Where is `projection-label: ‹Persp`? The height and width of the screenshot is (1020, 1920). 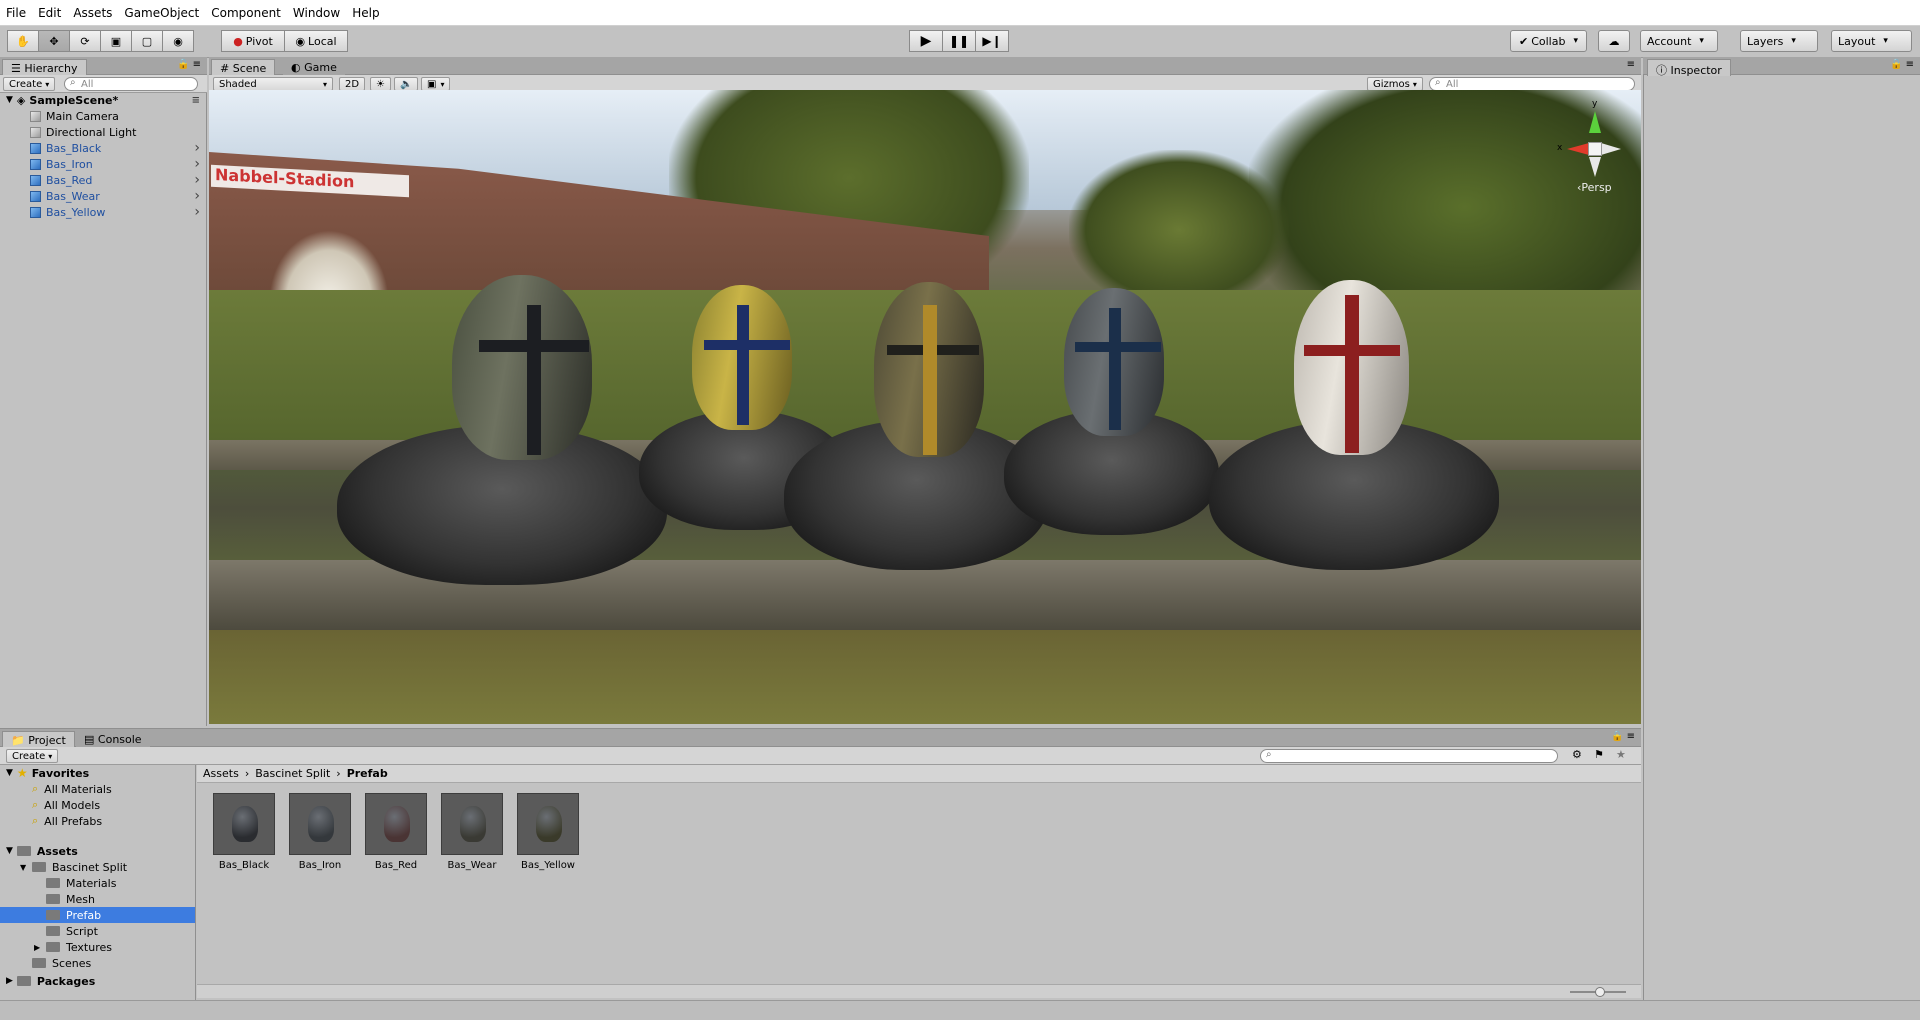
projection-label: ‹Persp is located at coordinates (1594, 187).